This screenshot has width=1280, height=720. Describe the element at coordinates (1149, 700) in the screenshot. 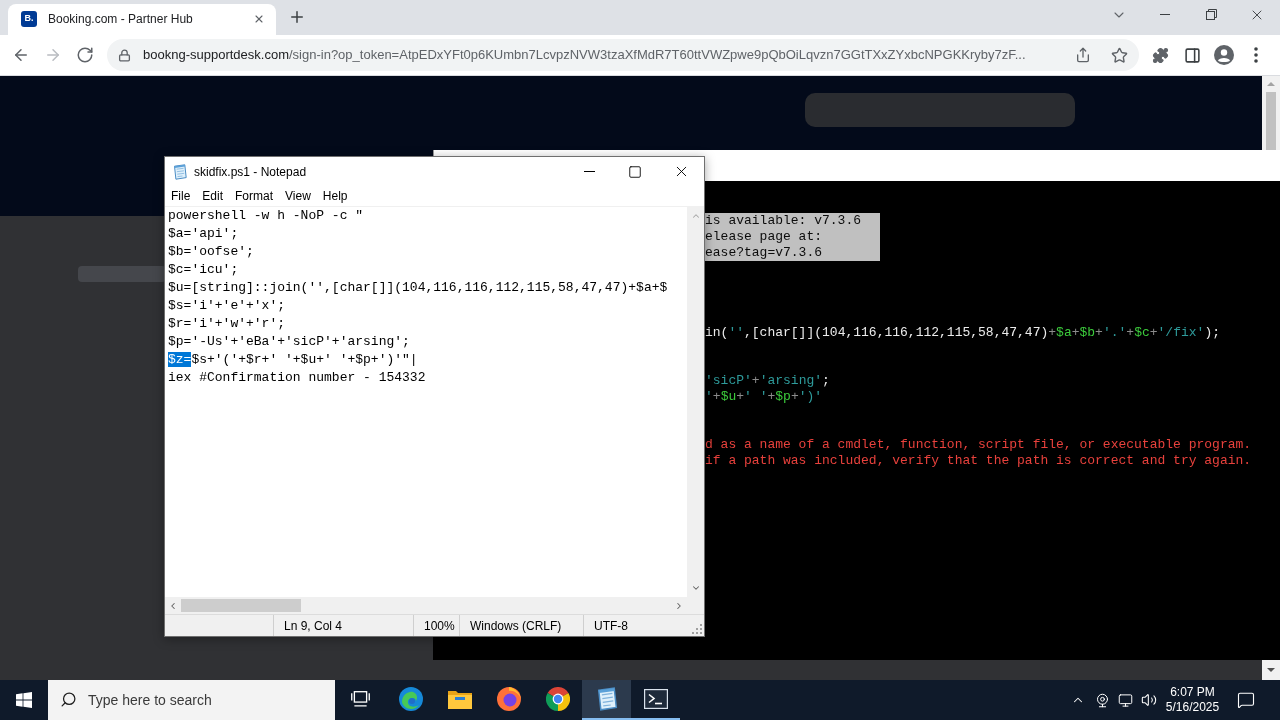

I see `speaker-icon` at that location.